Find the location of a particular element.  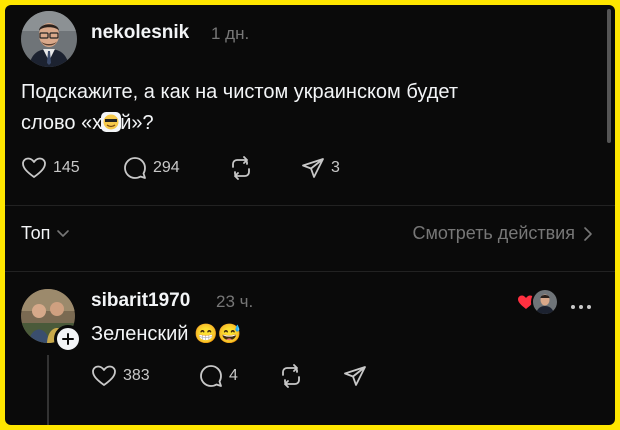

share-button: 3 is located at coordinates (320, 168).